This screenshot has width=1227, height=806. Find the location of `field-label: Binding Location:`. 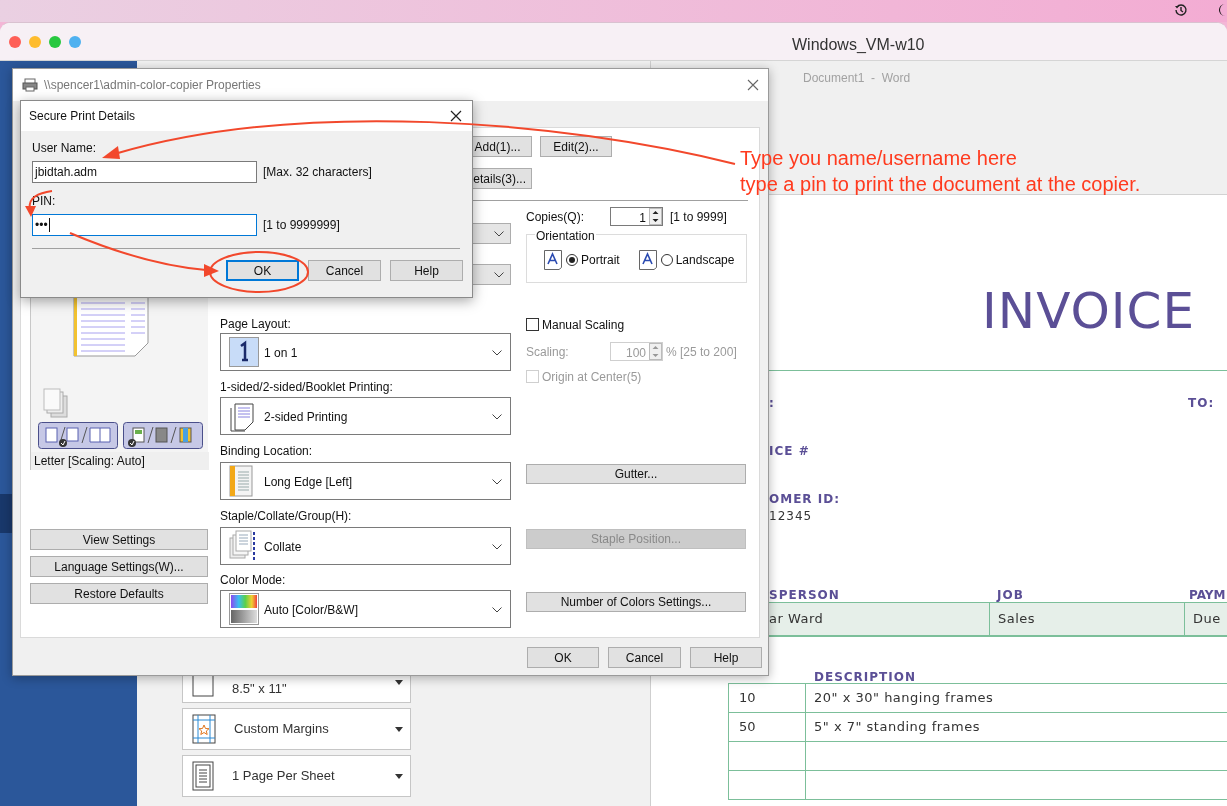

field-label: Binding Location: is located at coordinates (267, 451).